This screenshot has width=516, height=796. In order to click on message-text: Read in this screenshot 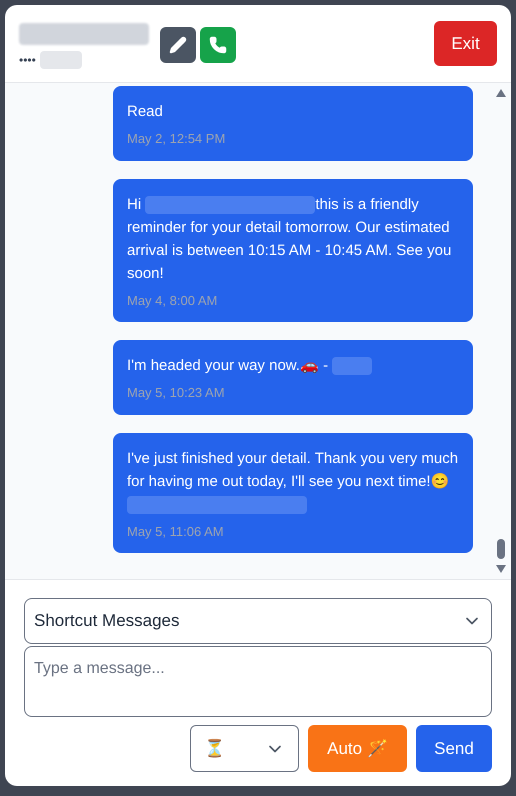, I will do `click(145, 112)`.